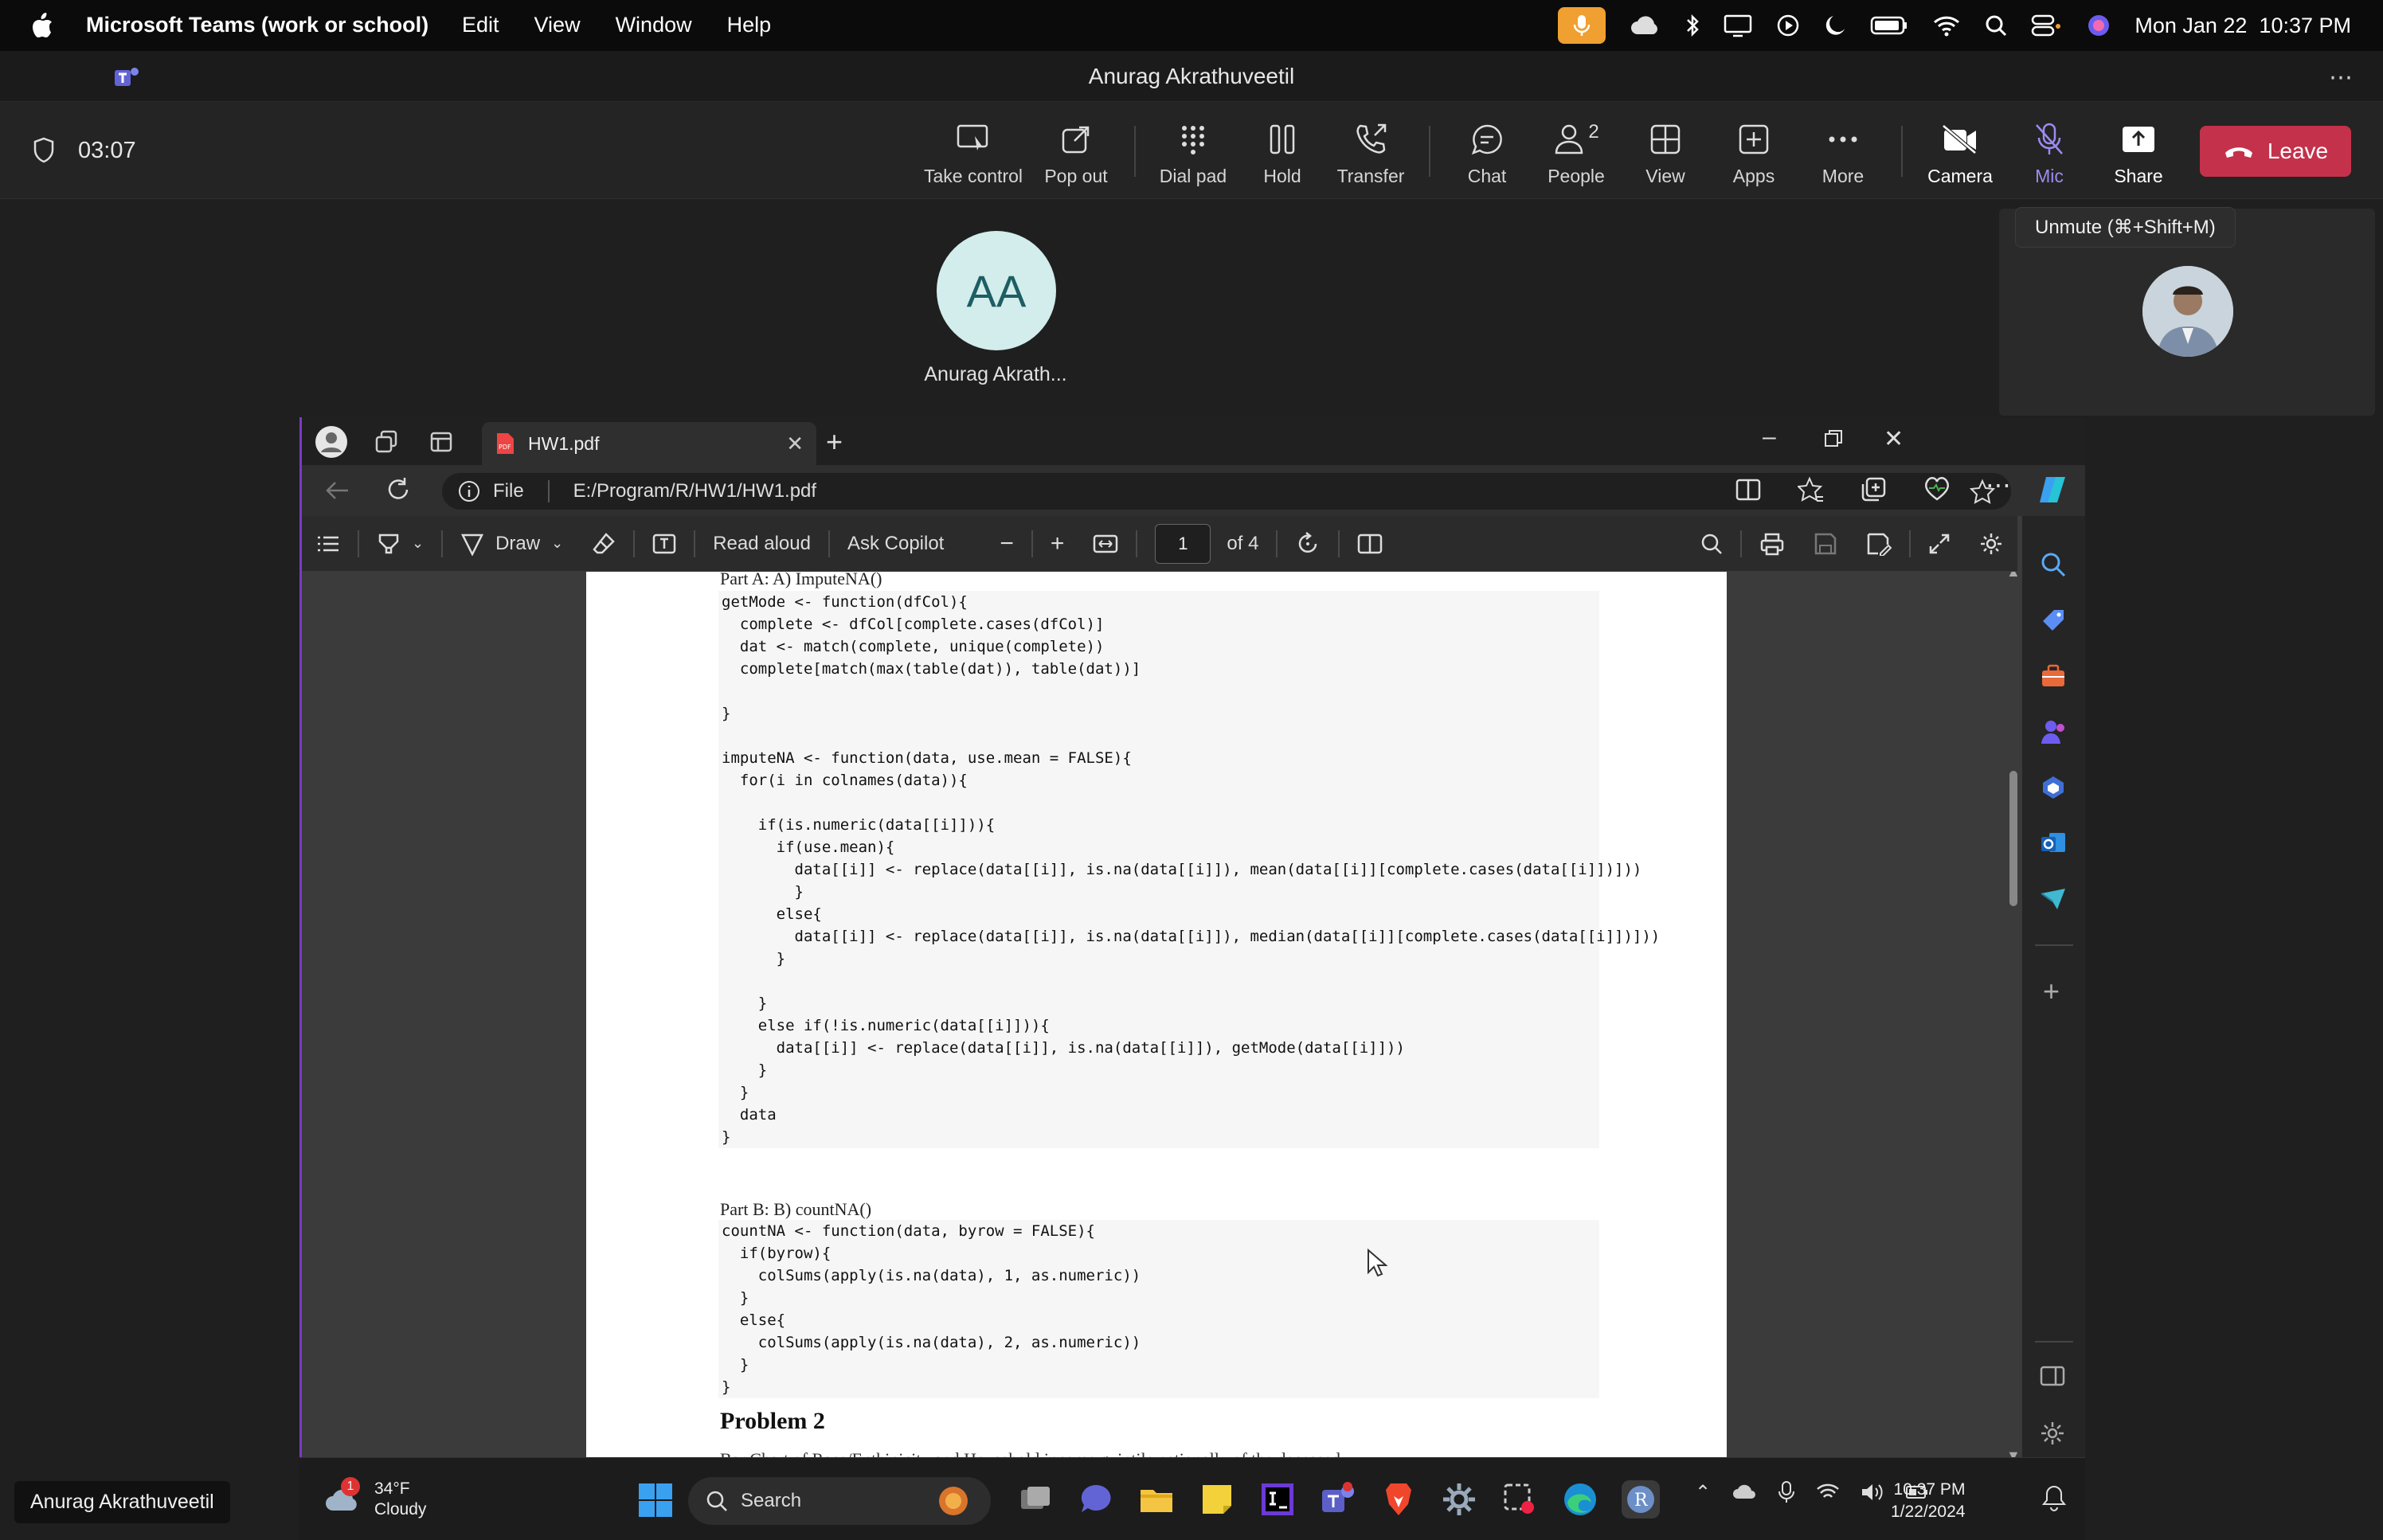  What do you see at coordinates (1738, 25) in the screenshot?
I see `display-icon` at bounding box center [1738, 25].